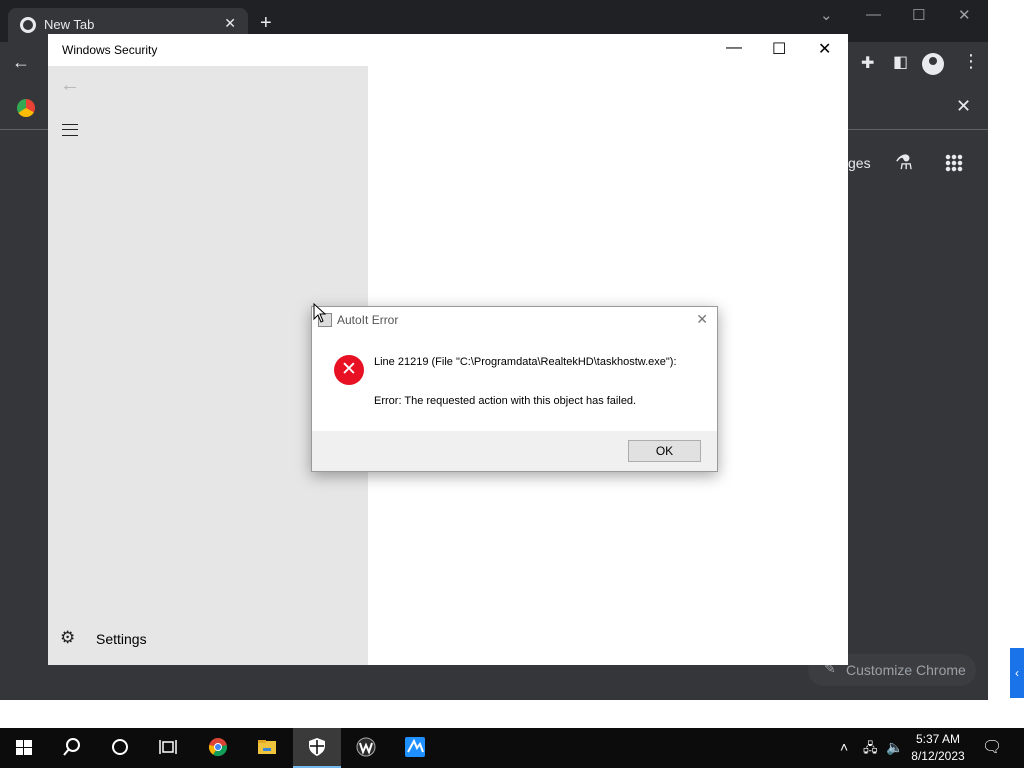 The image size is (1024, 768). I want to click on chrome-menu-icon: ⋮, so click(971, 61).